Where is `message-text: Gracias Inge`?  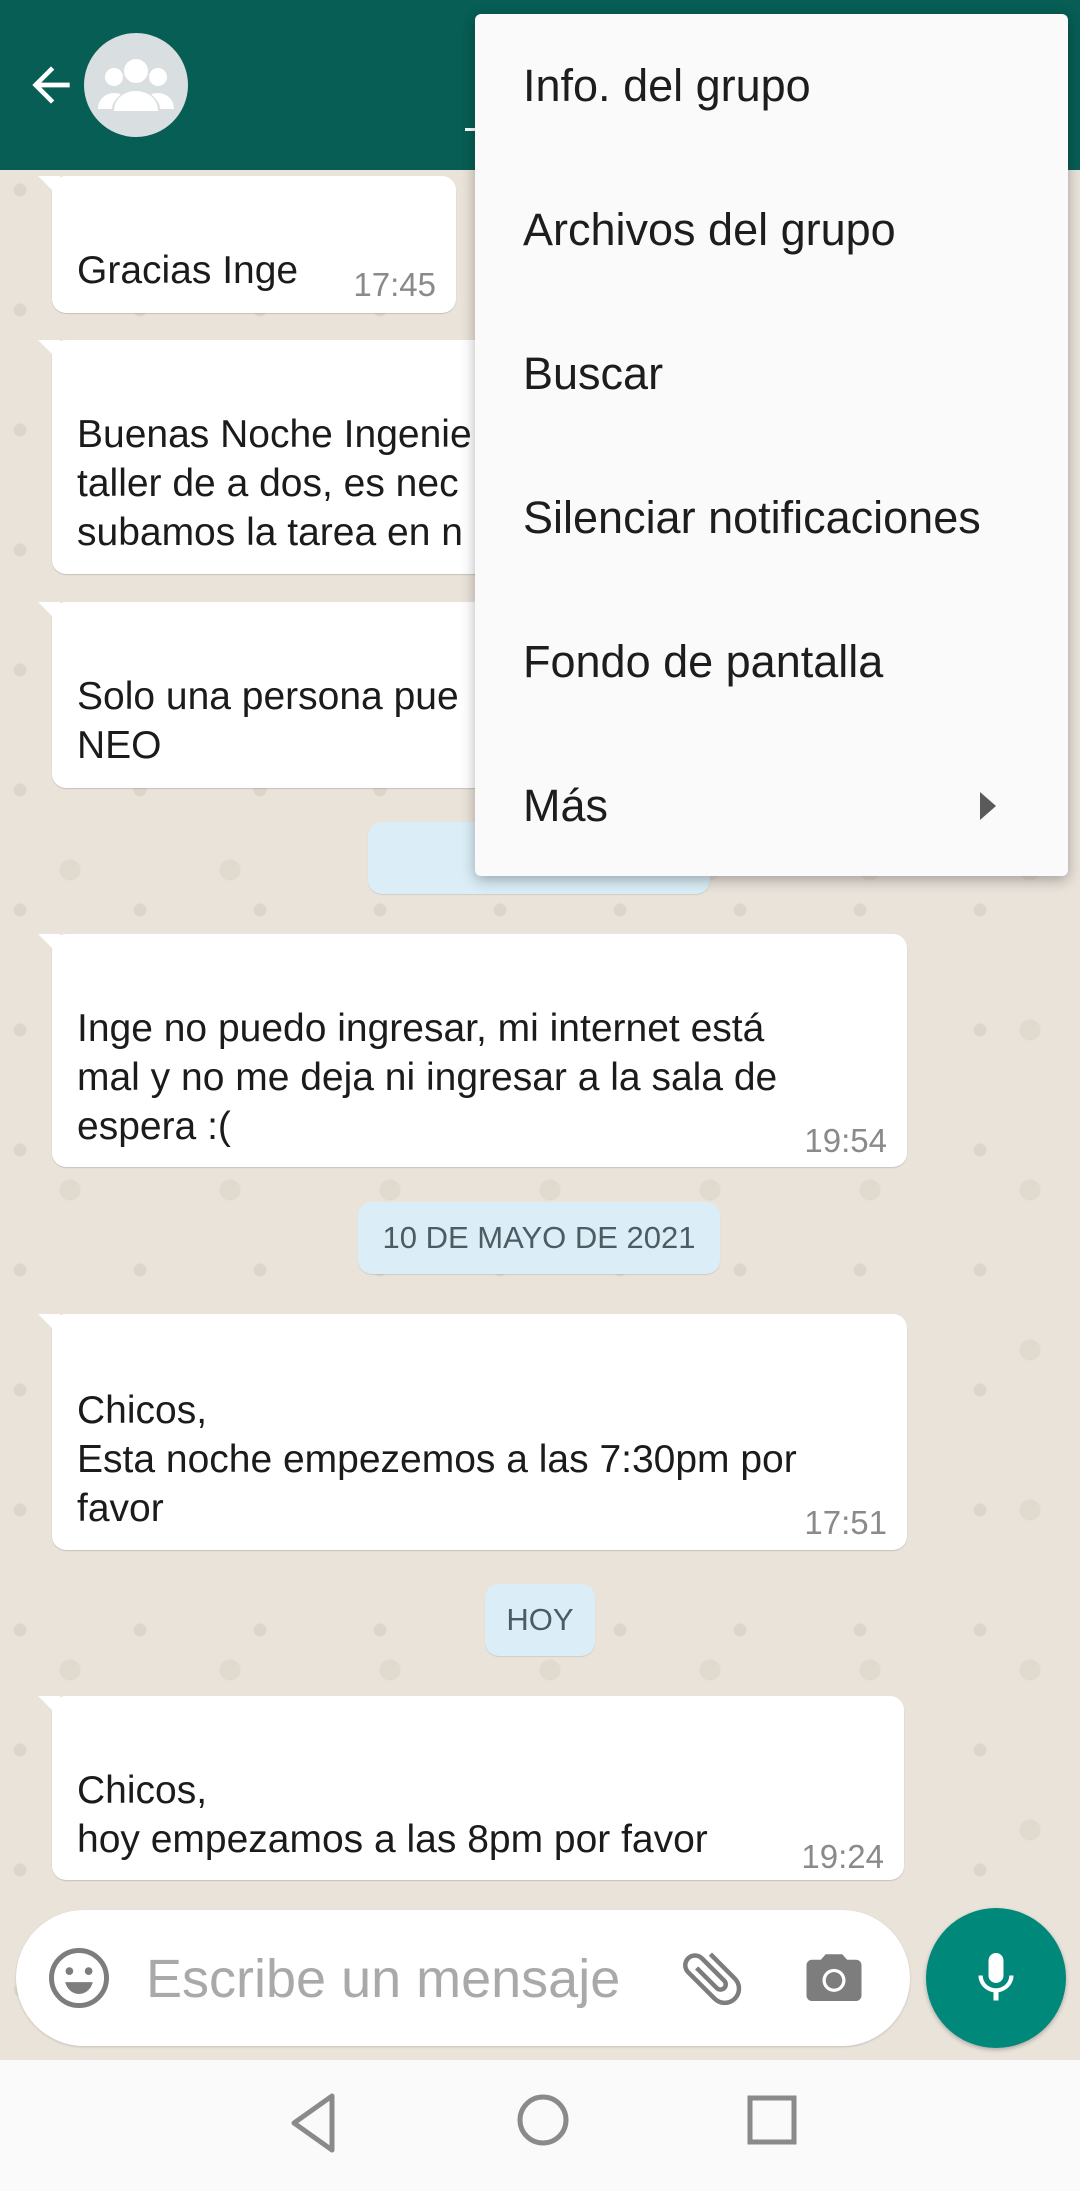 message-text: Gracias Inge is located at coordinates (188, 270).